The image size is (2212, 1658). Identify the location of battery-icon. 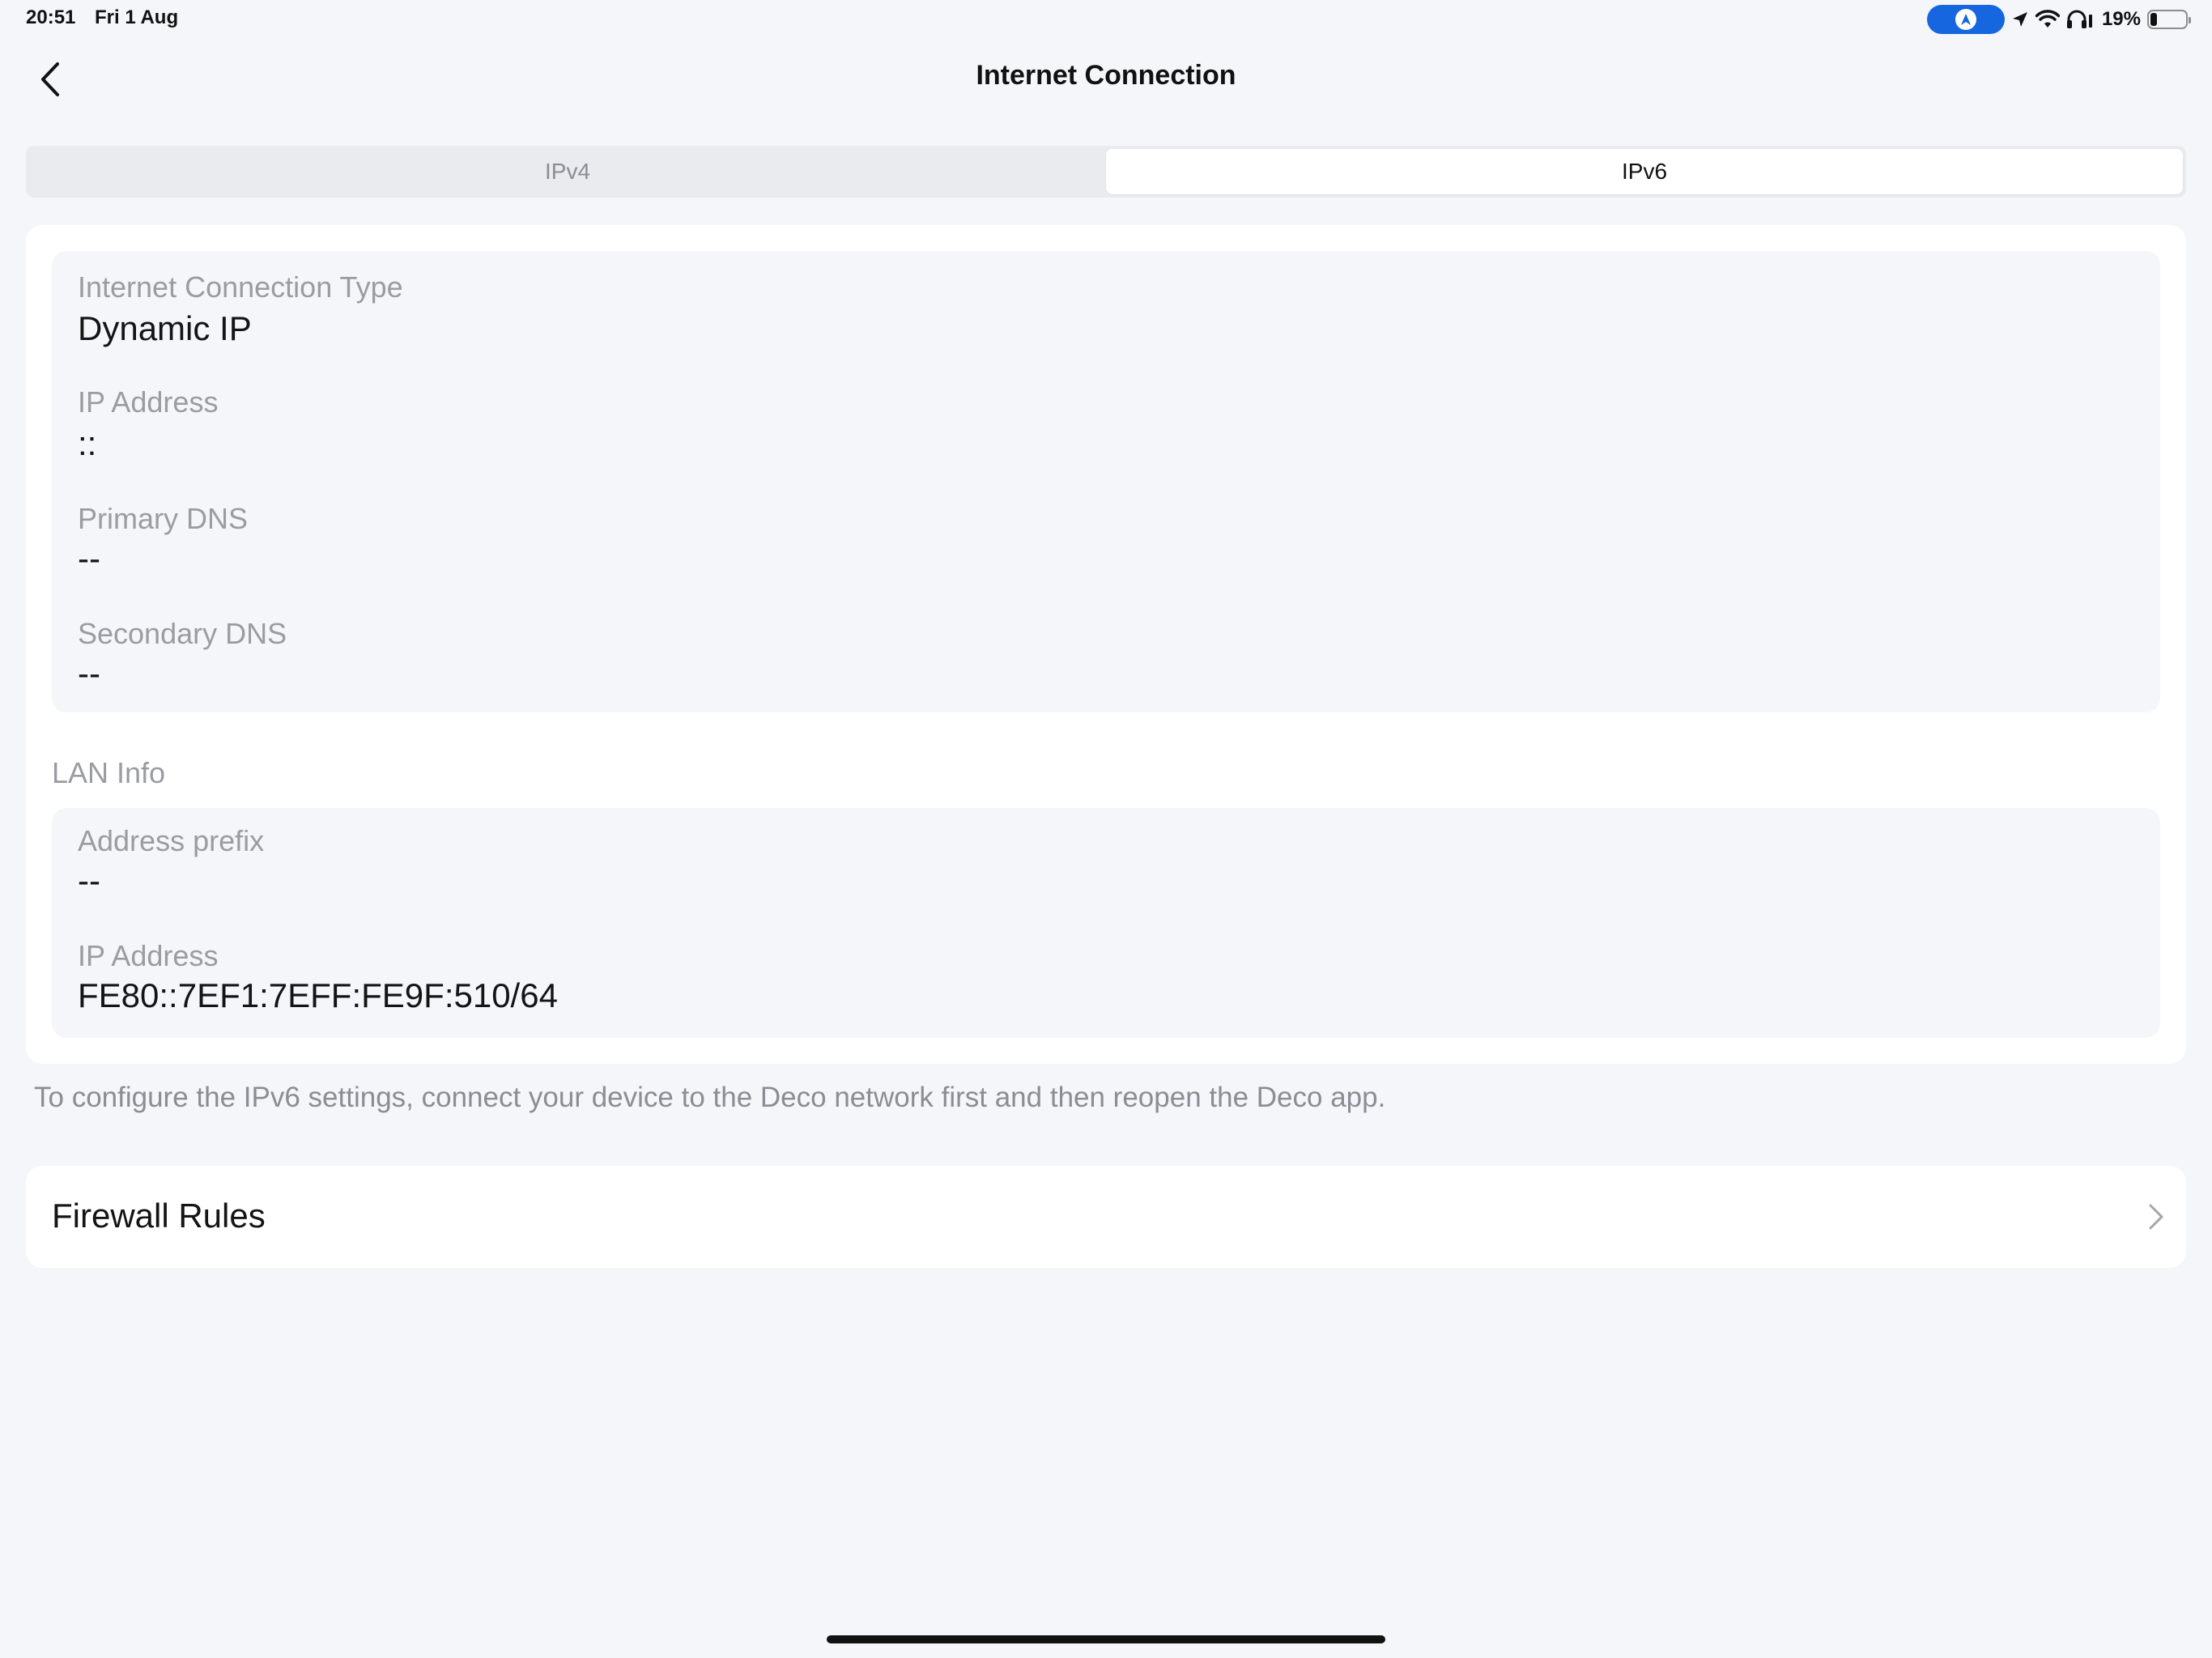
(2169, 19).